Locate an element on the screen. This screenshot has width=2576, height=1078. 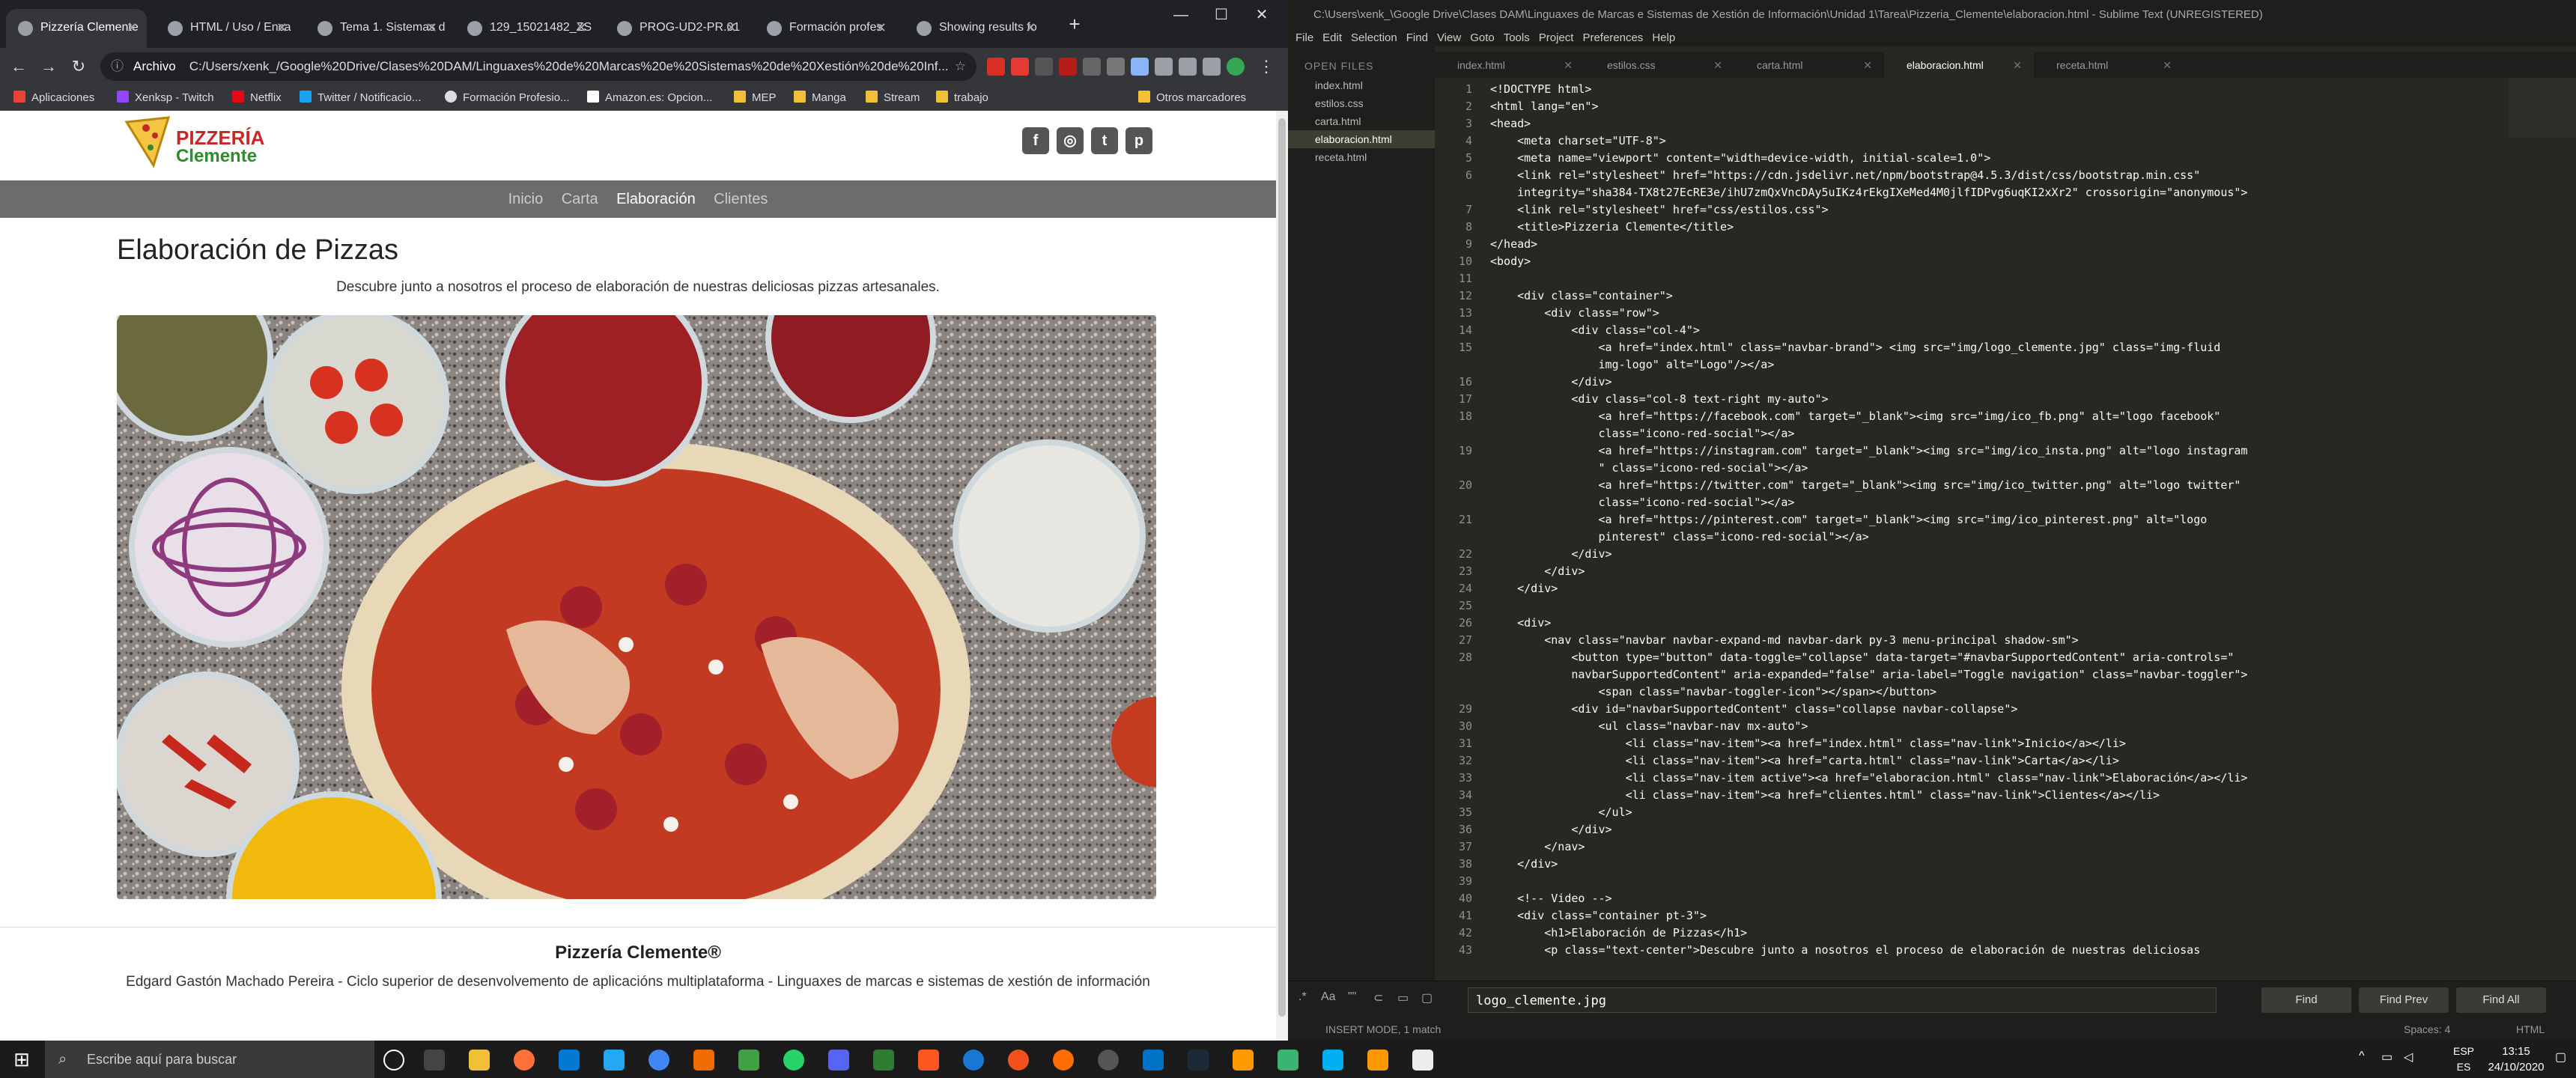
origin-icon is located at coordinates (1018, 1060).